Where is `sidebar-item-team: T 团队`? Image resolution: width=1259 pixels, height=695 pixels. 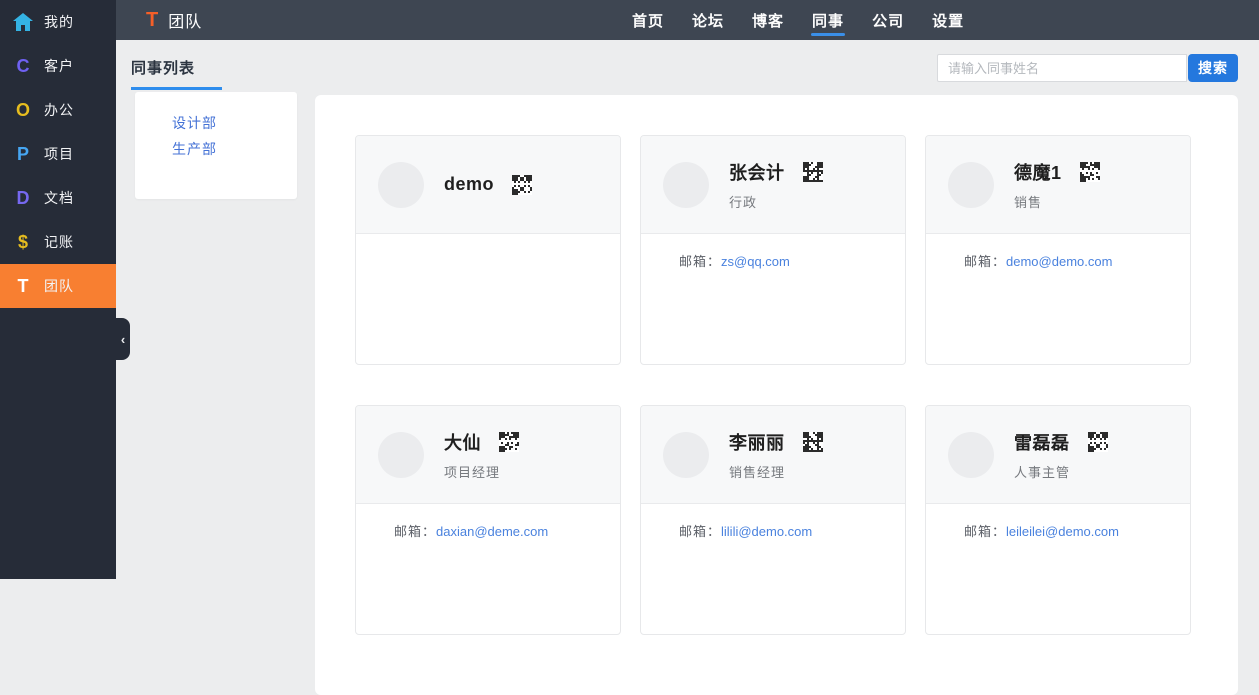
sidebar-item-team: T 团队 is located at coordinates (58, 286).